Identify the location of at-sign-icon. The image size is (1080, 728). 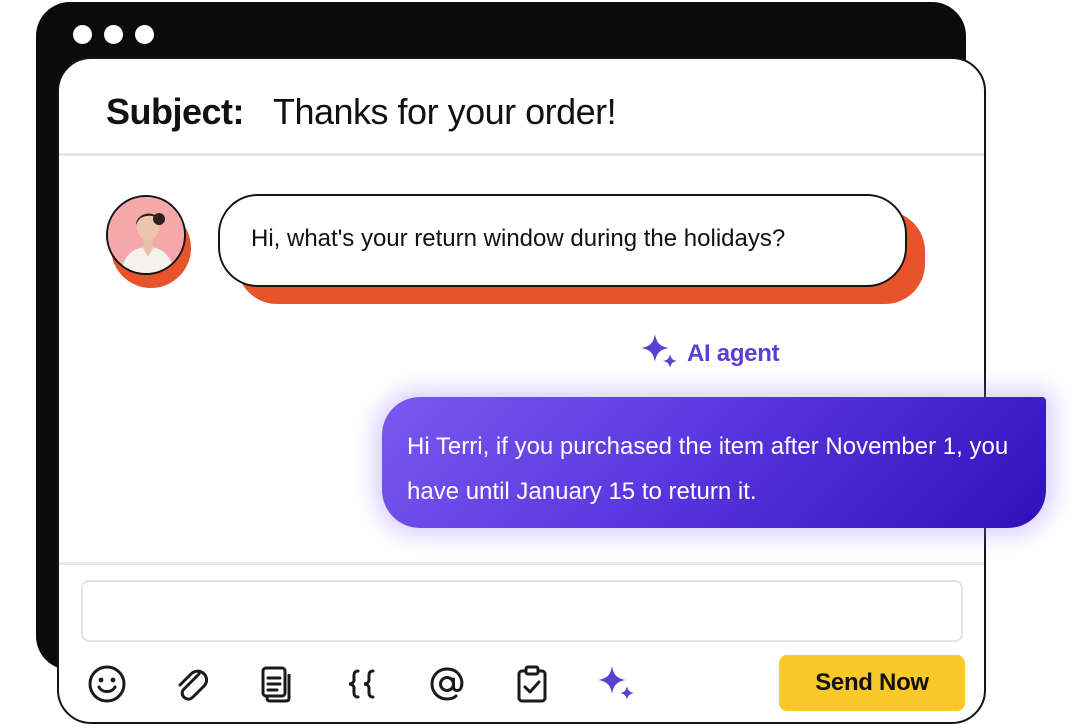
(447, 684).